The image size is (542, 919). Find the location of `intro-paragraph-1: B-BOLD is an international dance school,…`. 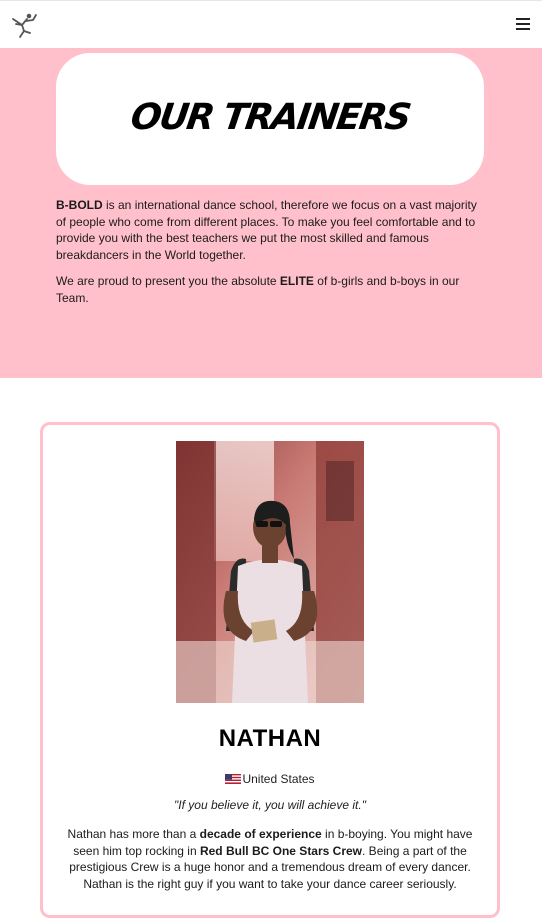

intro-paragraph-1: B-BOLD is an international dance school,… is located at coordinates (270, 230).